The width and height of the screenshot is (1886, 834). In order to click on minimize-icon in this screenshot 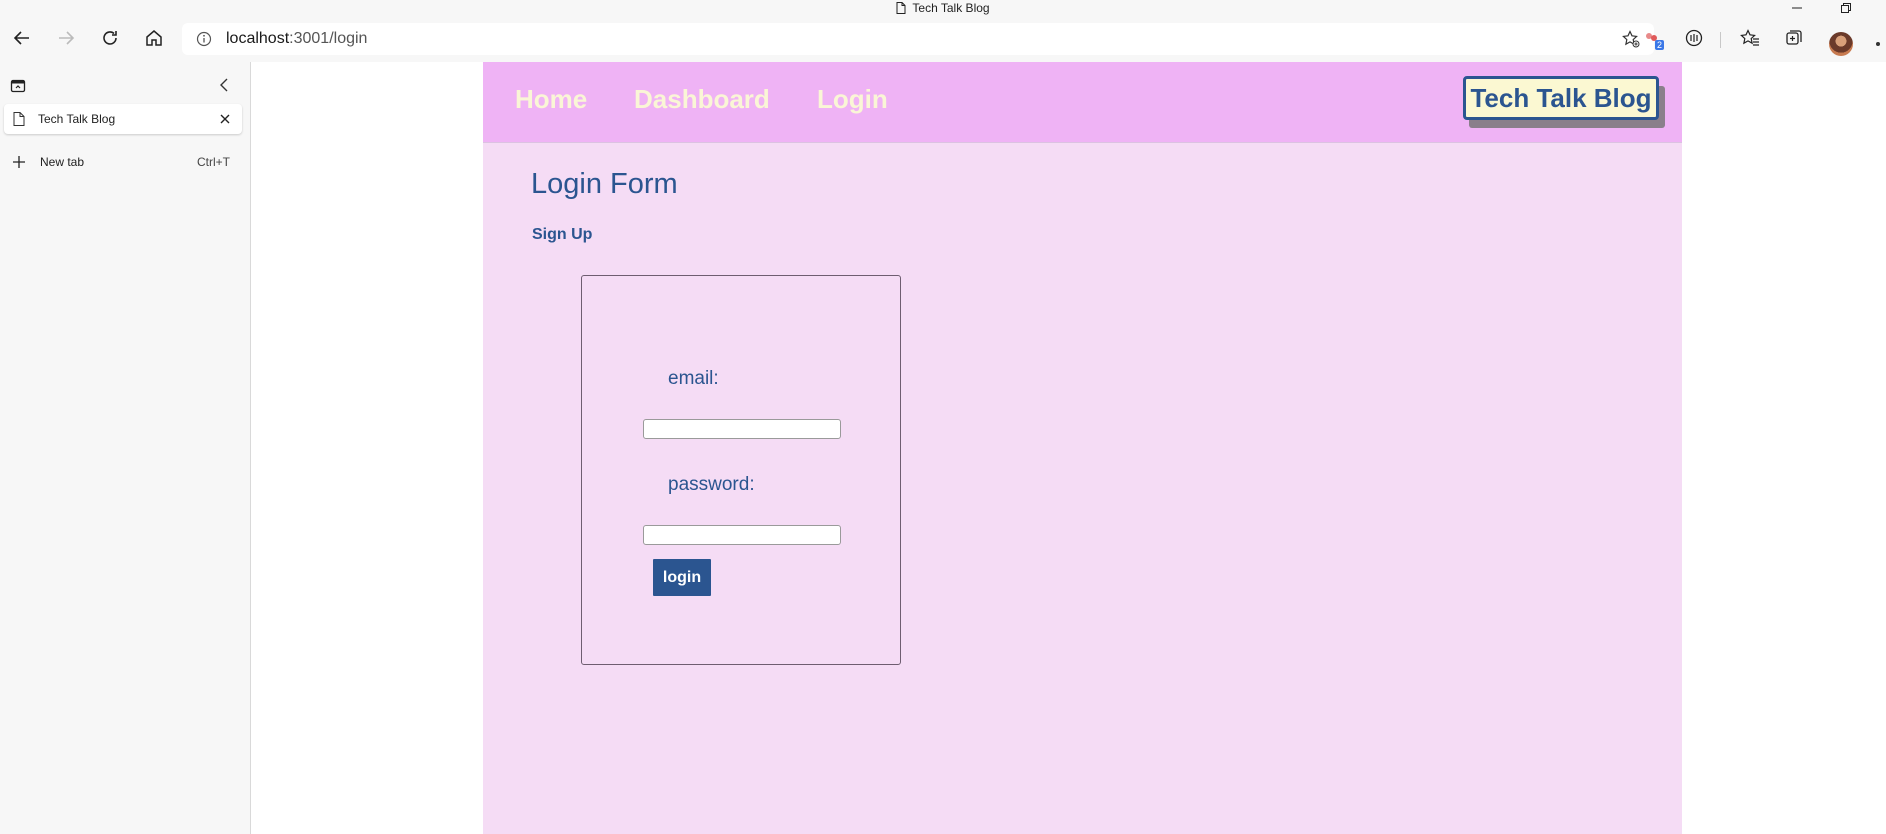, I will do `click(1797, 8)`.